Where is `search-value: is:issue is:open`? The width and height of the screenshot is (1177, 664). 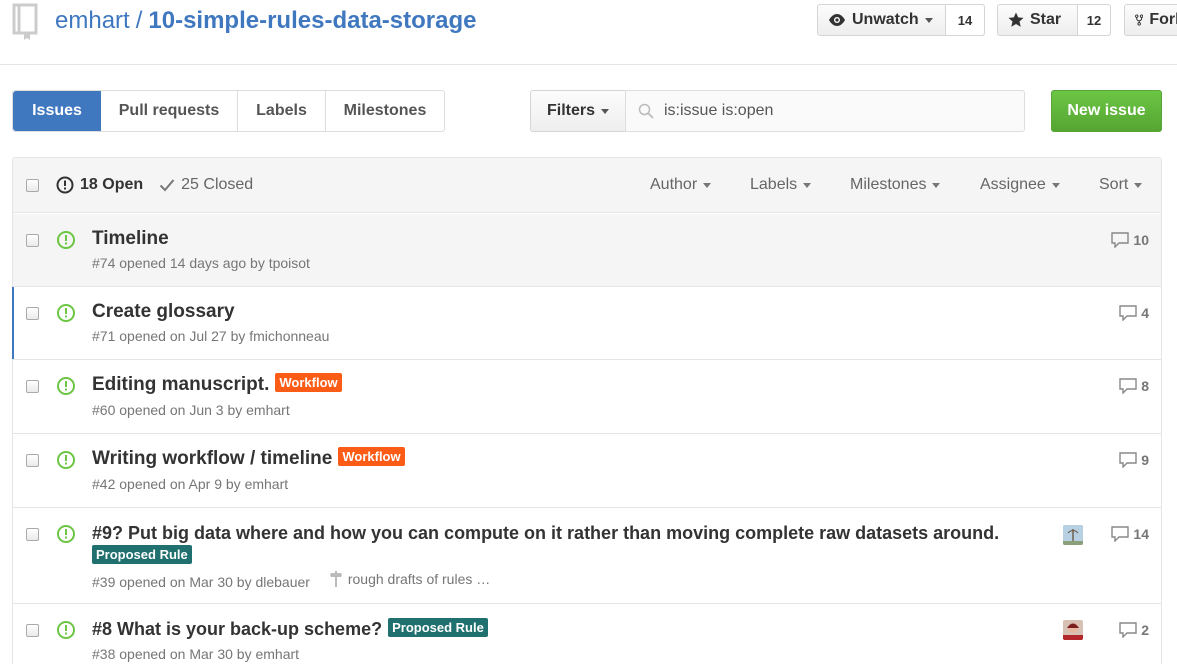
search-value: is:issue is:open is located at coordinates (719, 110).